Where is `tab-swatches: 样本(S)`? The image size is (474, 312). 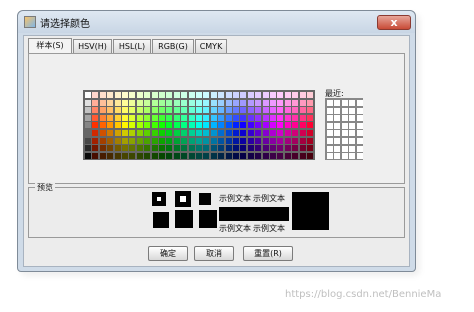 tab-swatches: 样本(S) is located at coordinates (50, 46).